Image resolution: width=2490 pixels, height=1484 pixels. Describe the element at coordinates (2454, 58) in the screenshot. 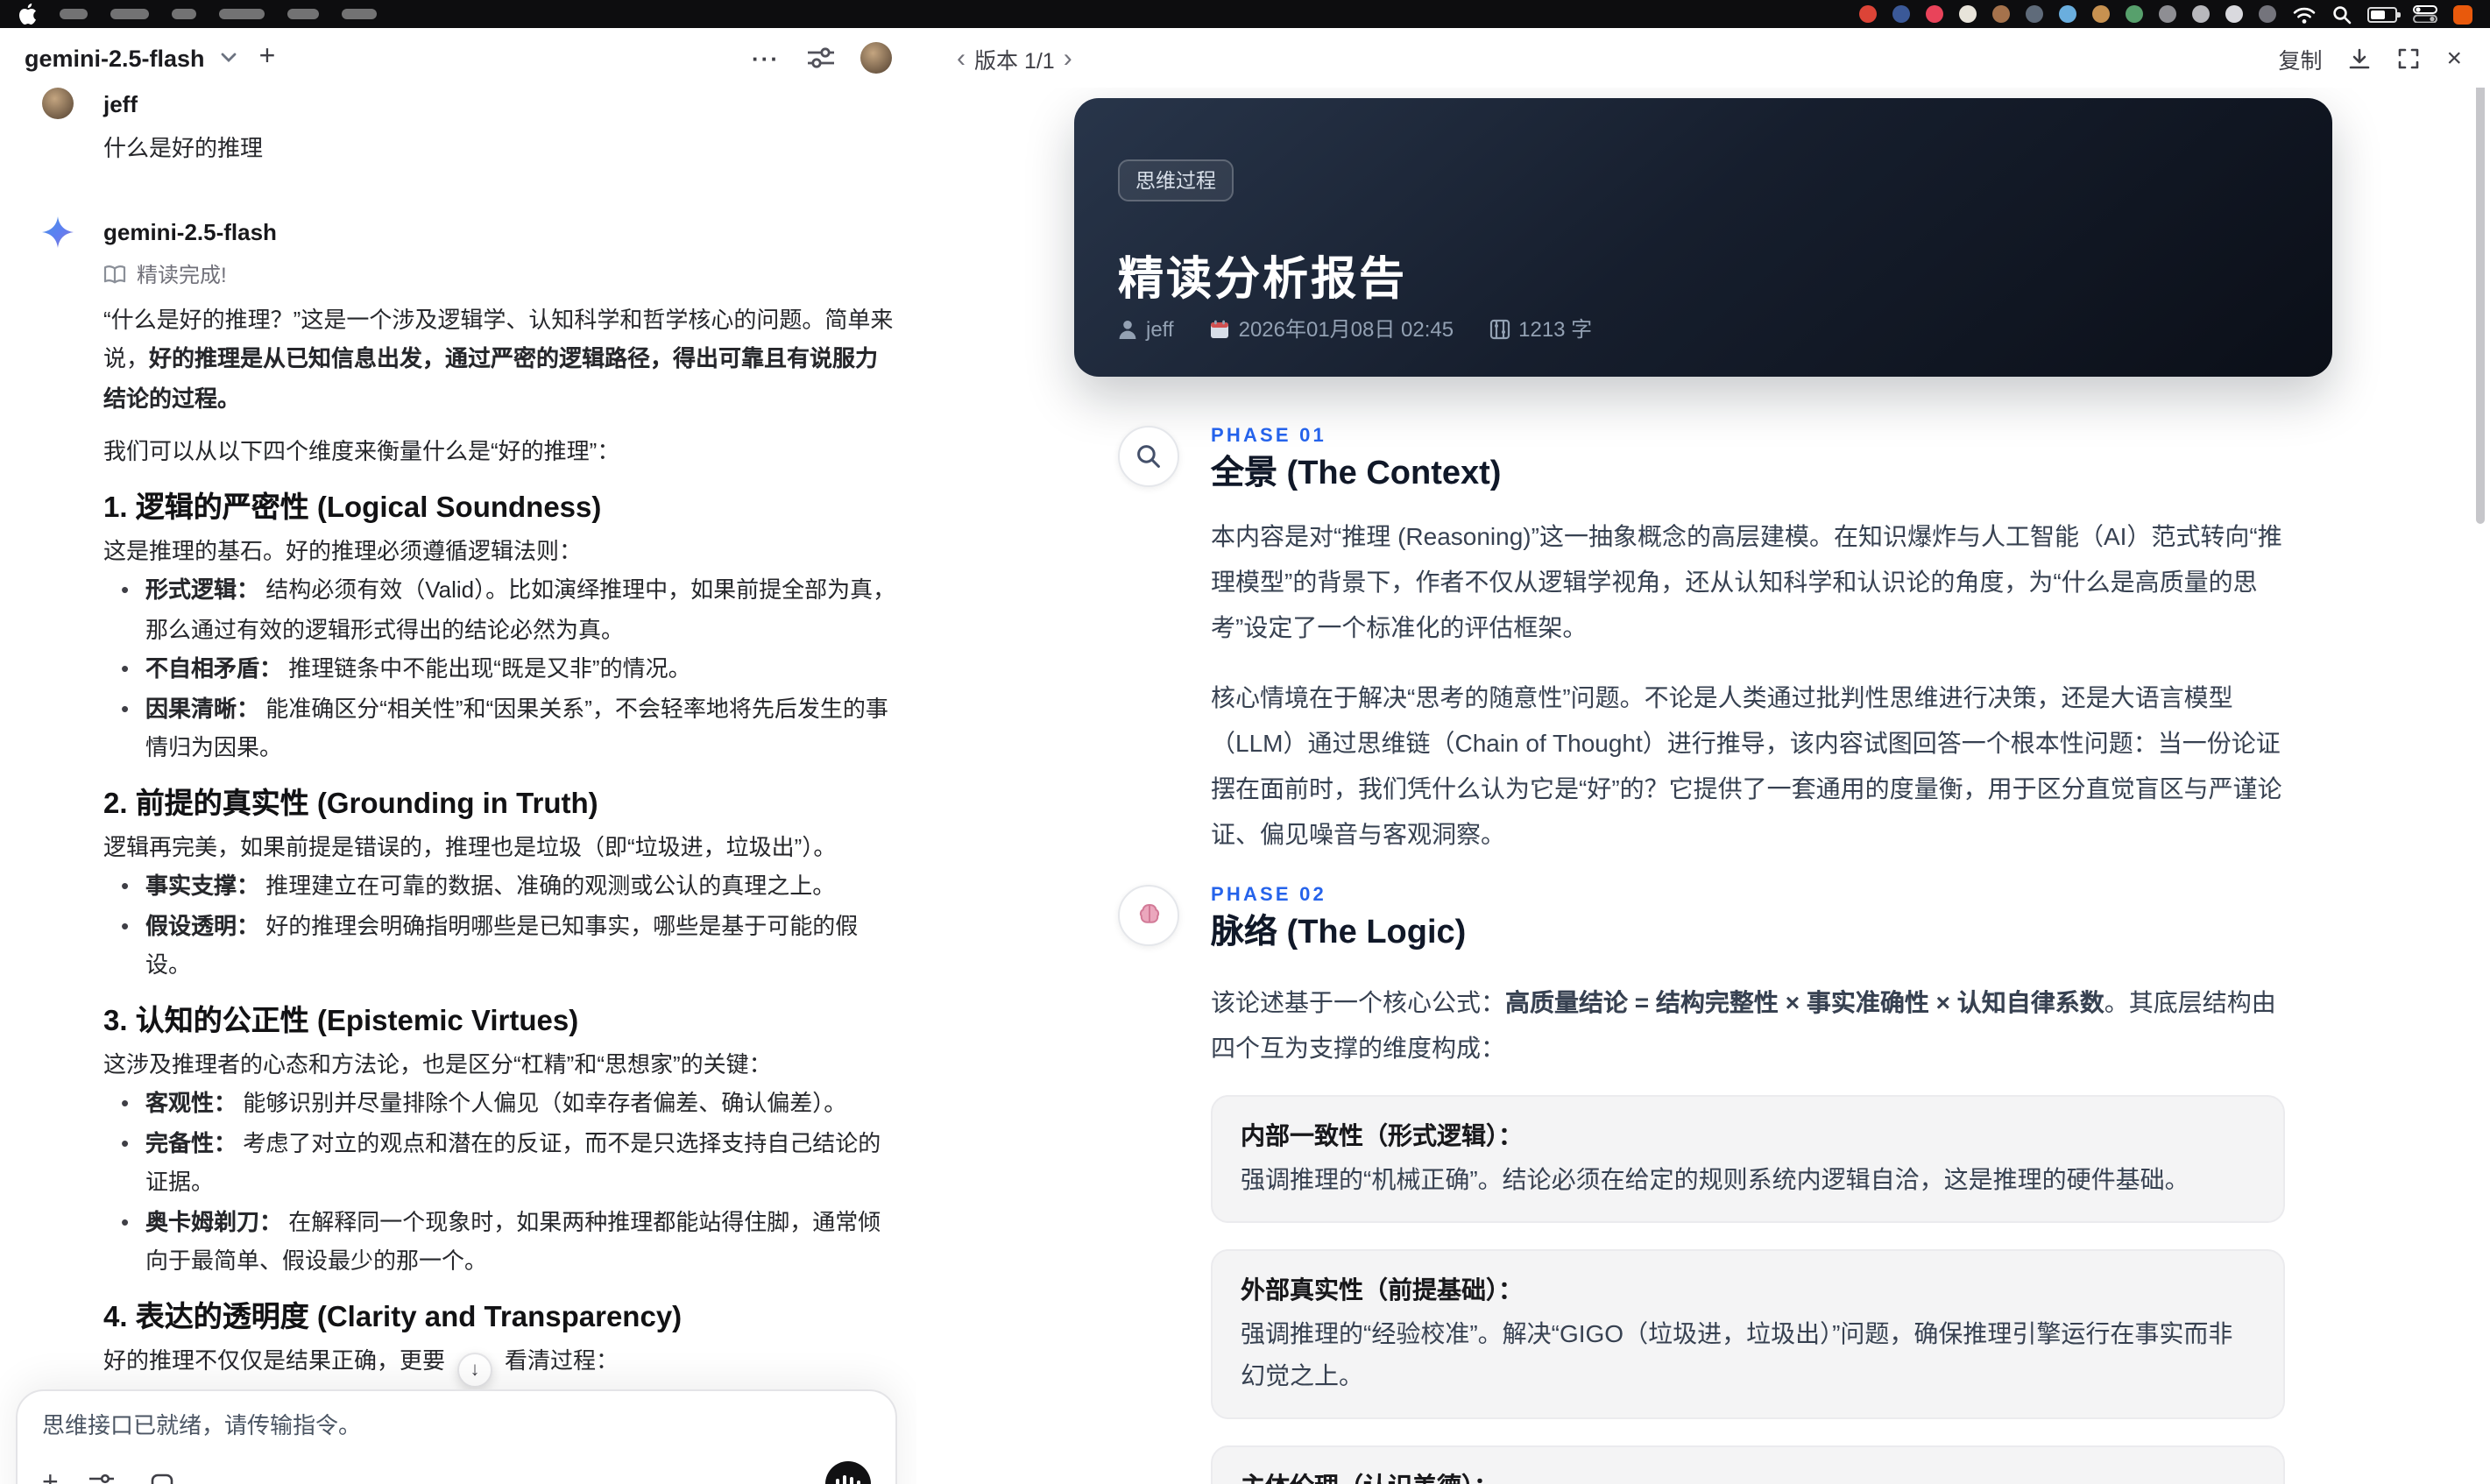

I see `close-button: ×` at that location.